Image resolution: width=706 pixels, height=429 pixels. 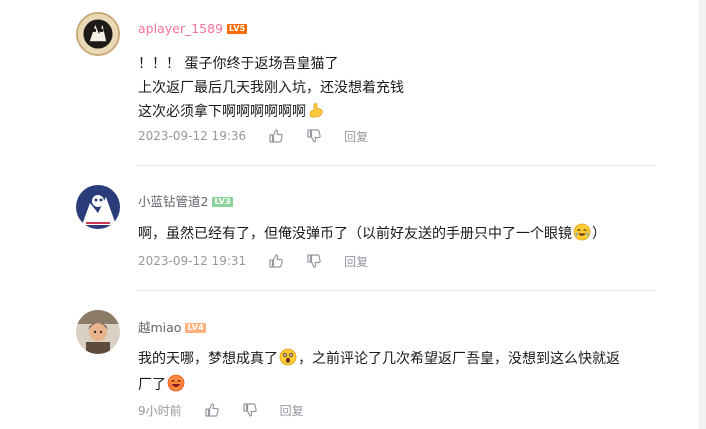 What do you see at coordinates (237, 29) in the screenshot?
I see `level-badge: LV5` at bounding box center [237, 29].